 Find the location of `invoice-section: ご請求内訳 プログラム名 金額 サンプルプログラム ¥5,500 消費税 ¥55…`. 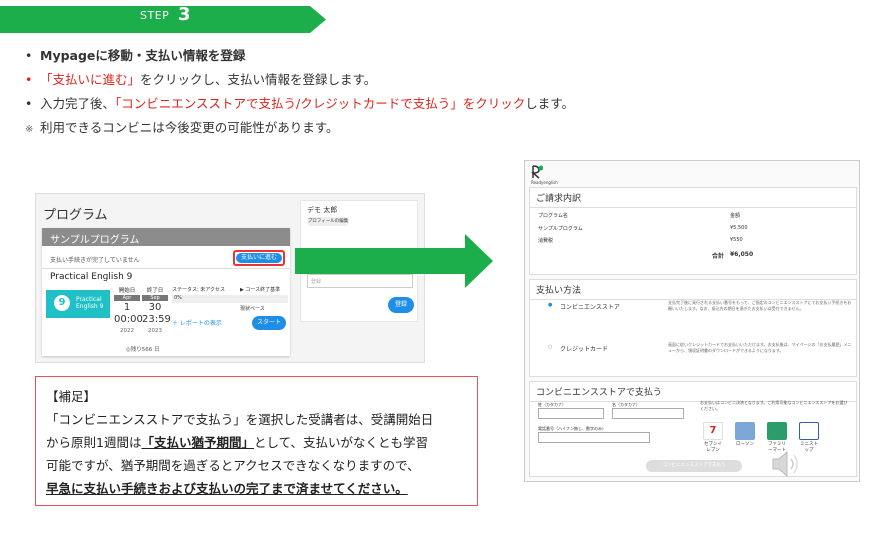

invoice-section: ご請求内訳 プログラム名 金額 サンプルプログラム ¥5,500 消費税 ¥55… is located at coordinates (693, 231).